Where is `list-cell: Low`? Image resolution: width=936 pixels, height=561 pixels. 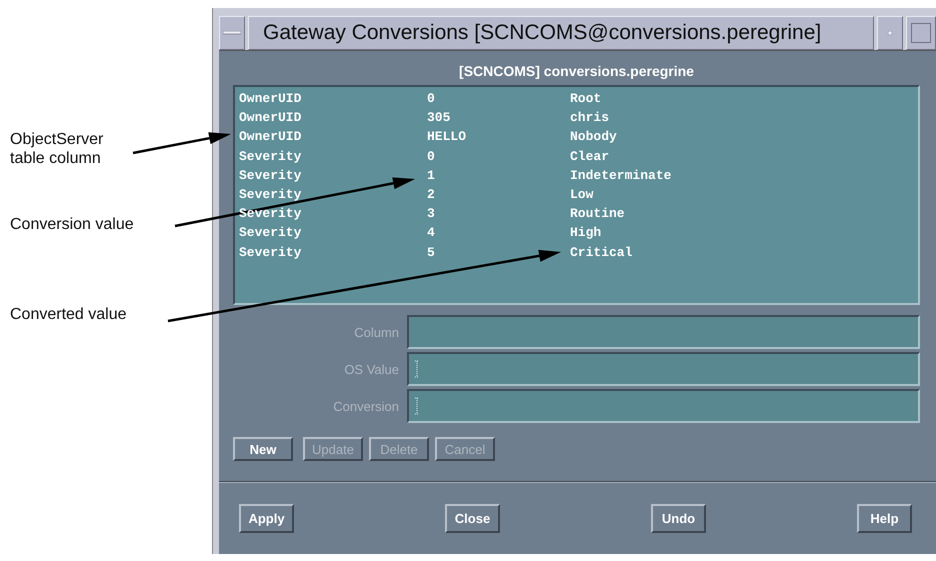
list-cell: Low is located at coordinates (582, 194).